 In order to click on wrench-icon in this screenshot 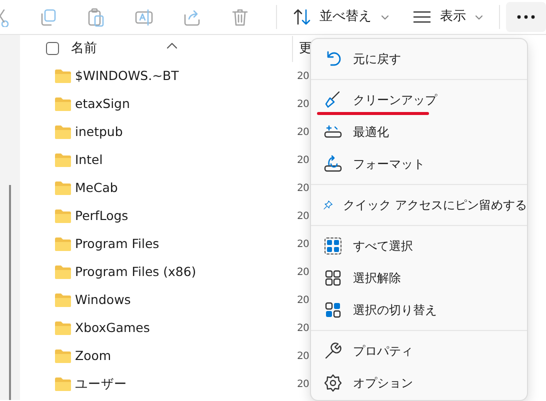, I will do `click(333, 351)`.